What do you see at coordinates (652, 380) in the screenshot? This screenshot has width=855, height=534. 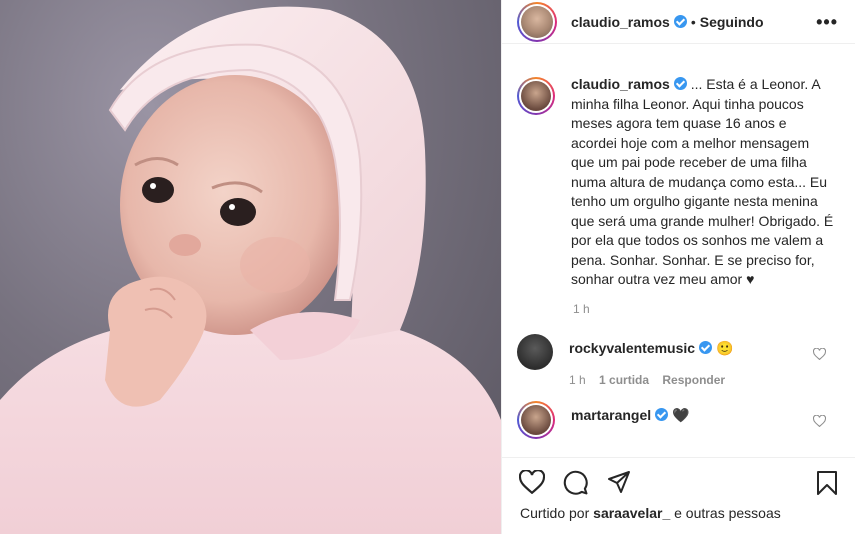 I see `comment-meta: 1 h 1 curtida Responder` at bounding box center [652, 380].